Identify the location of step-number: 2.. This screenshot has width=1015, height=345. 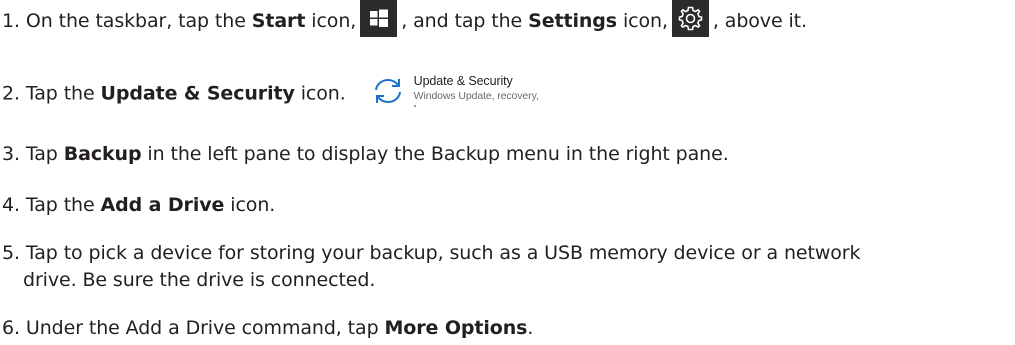
(11, 93).